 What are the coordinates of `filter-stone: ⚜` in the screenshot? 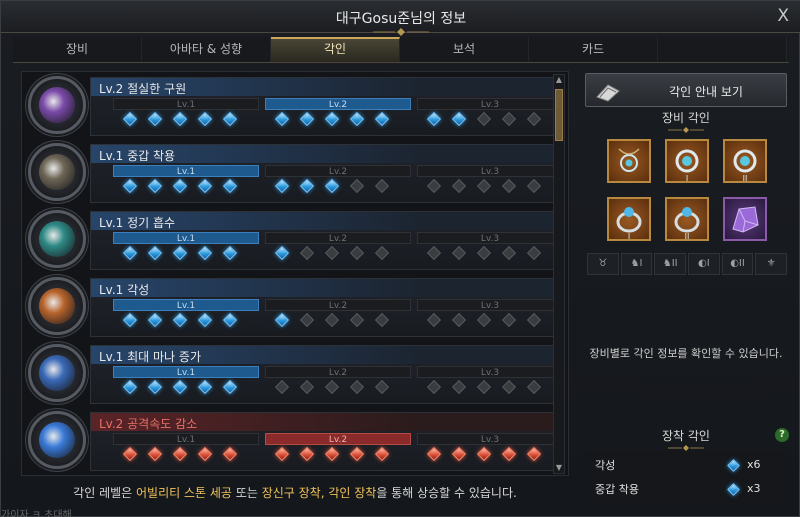 It's located at (771, 264).